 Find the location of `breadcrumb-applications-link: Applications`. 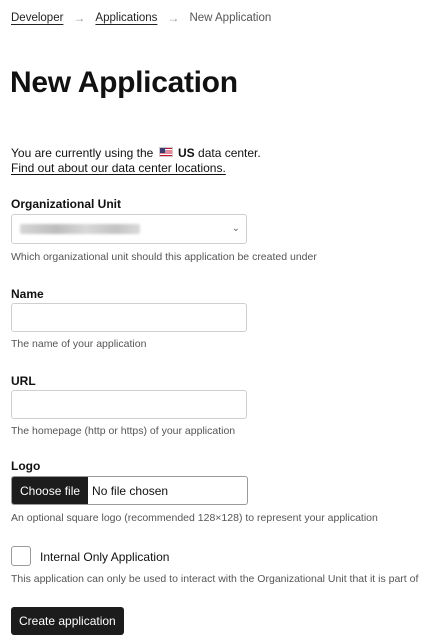

breadcrumb-applications-link: Applications is located at coordinates (126, 18).